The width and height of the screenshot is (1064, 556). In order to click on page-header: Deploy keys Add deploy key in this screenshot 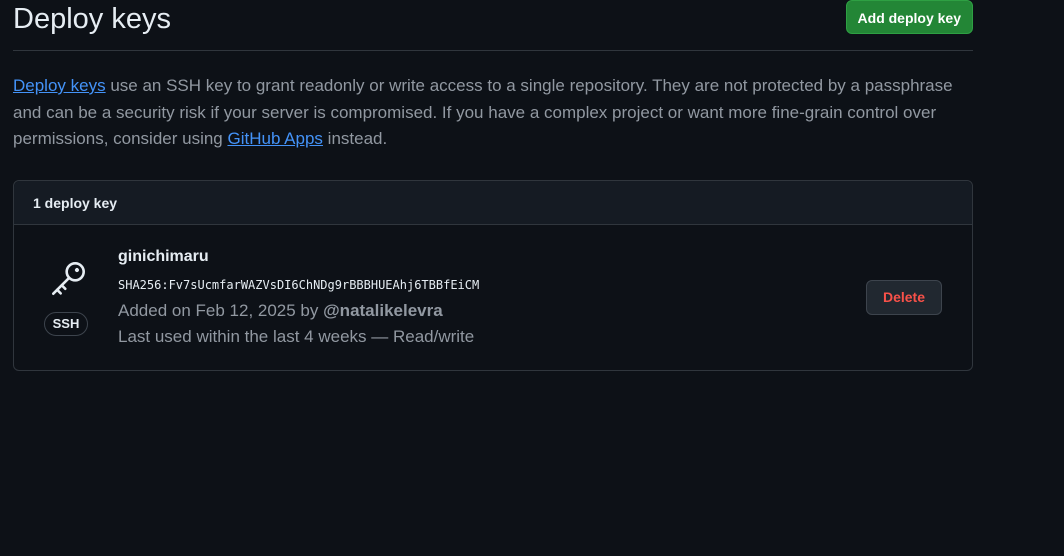, I will do `click(493, 25)`.